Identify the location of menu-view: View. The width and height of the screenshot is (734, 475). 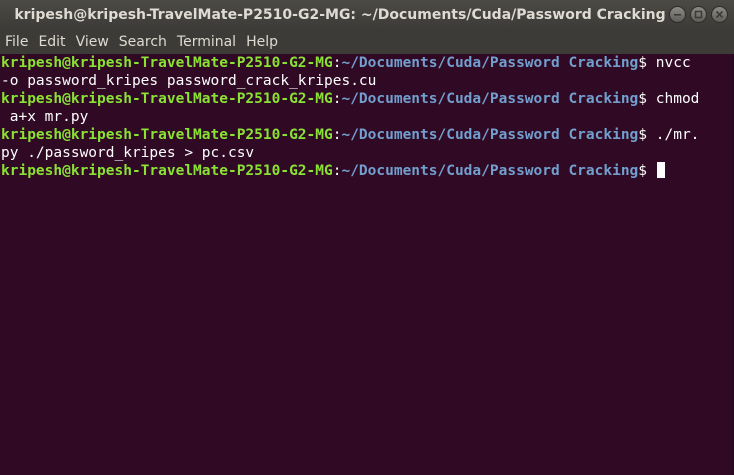
(95, 42).